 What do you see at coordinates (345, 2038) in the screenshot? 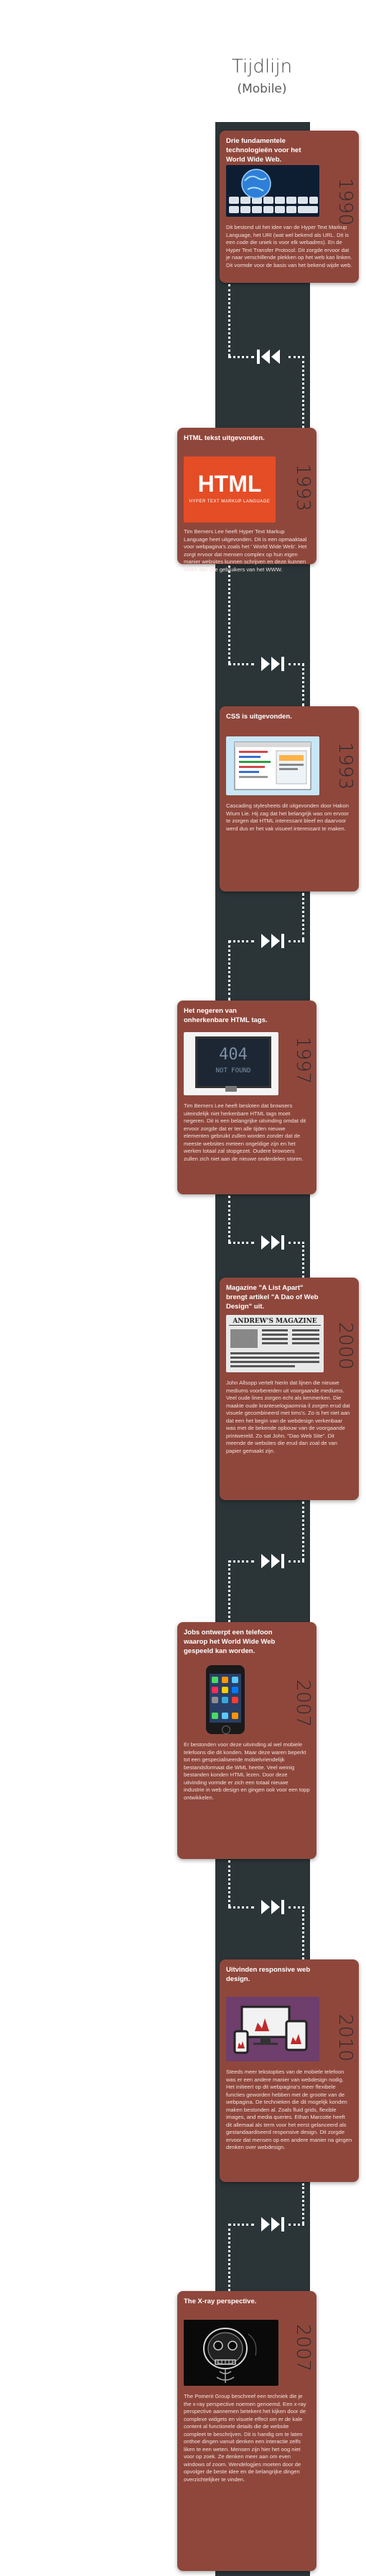
I see `card-year: 2010` at bounding box center [345, 2038].